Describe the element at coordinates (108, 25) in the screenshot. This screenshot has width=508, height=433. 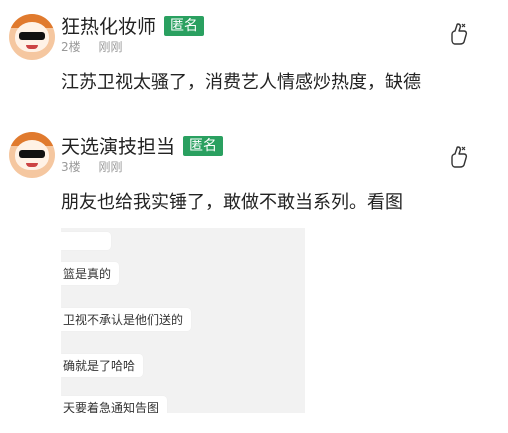
I see `username: 狂热化妆师` at that location.